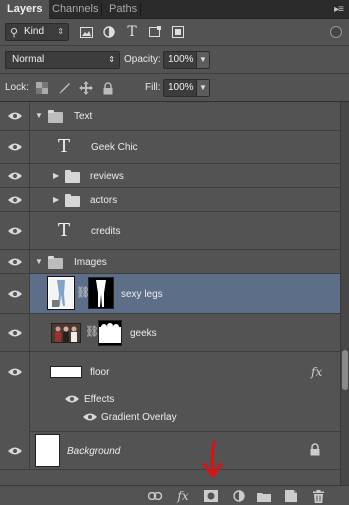 Image resolution: width=349 pixels, height=505 pixels. Describe the element at coordinates (94, 451) in the screenshot. I see `layer-name: Background` at that location.